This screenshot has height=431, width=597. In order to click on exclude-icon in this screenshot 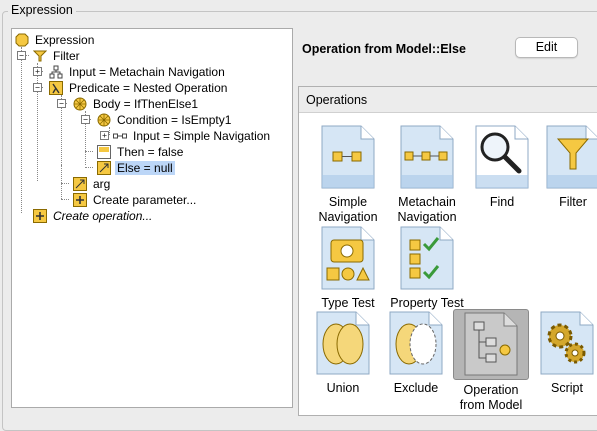, I will do `click(416, 343)`.